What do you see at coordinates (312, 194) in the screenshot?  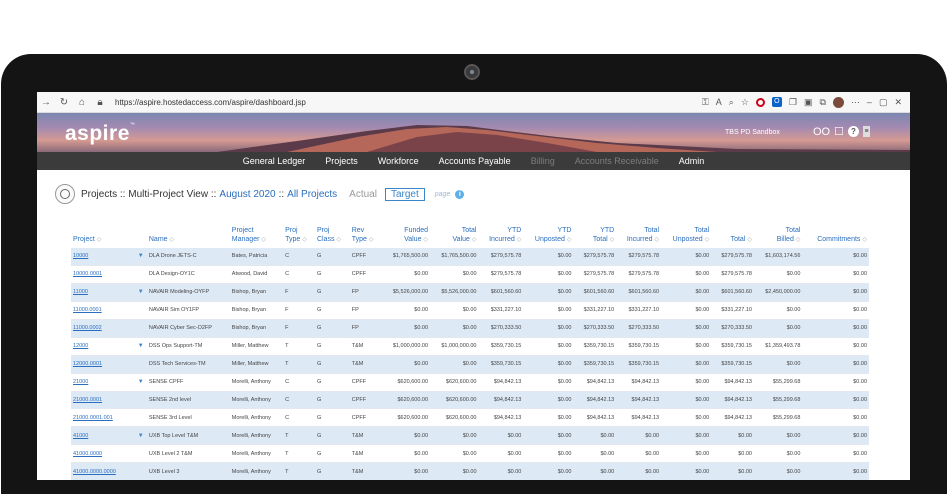 I see `all-projects-link: All Projects` at bounding box center [312, 194].